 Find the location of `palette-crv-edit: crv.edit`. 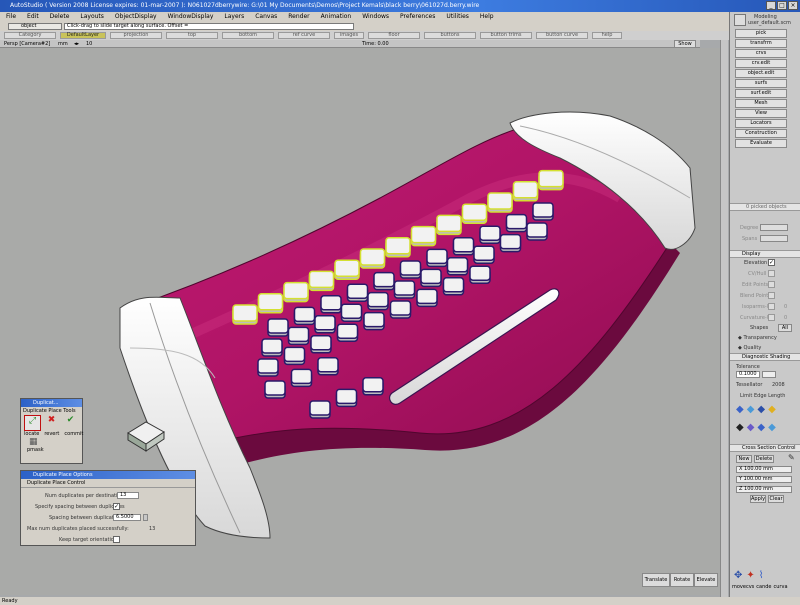

palette-crv-edit: crv.edit is located at coordinates (761, 63).